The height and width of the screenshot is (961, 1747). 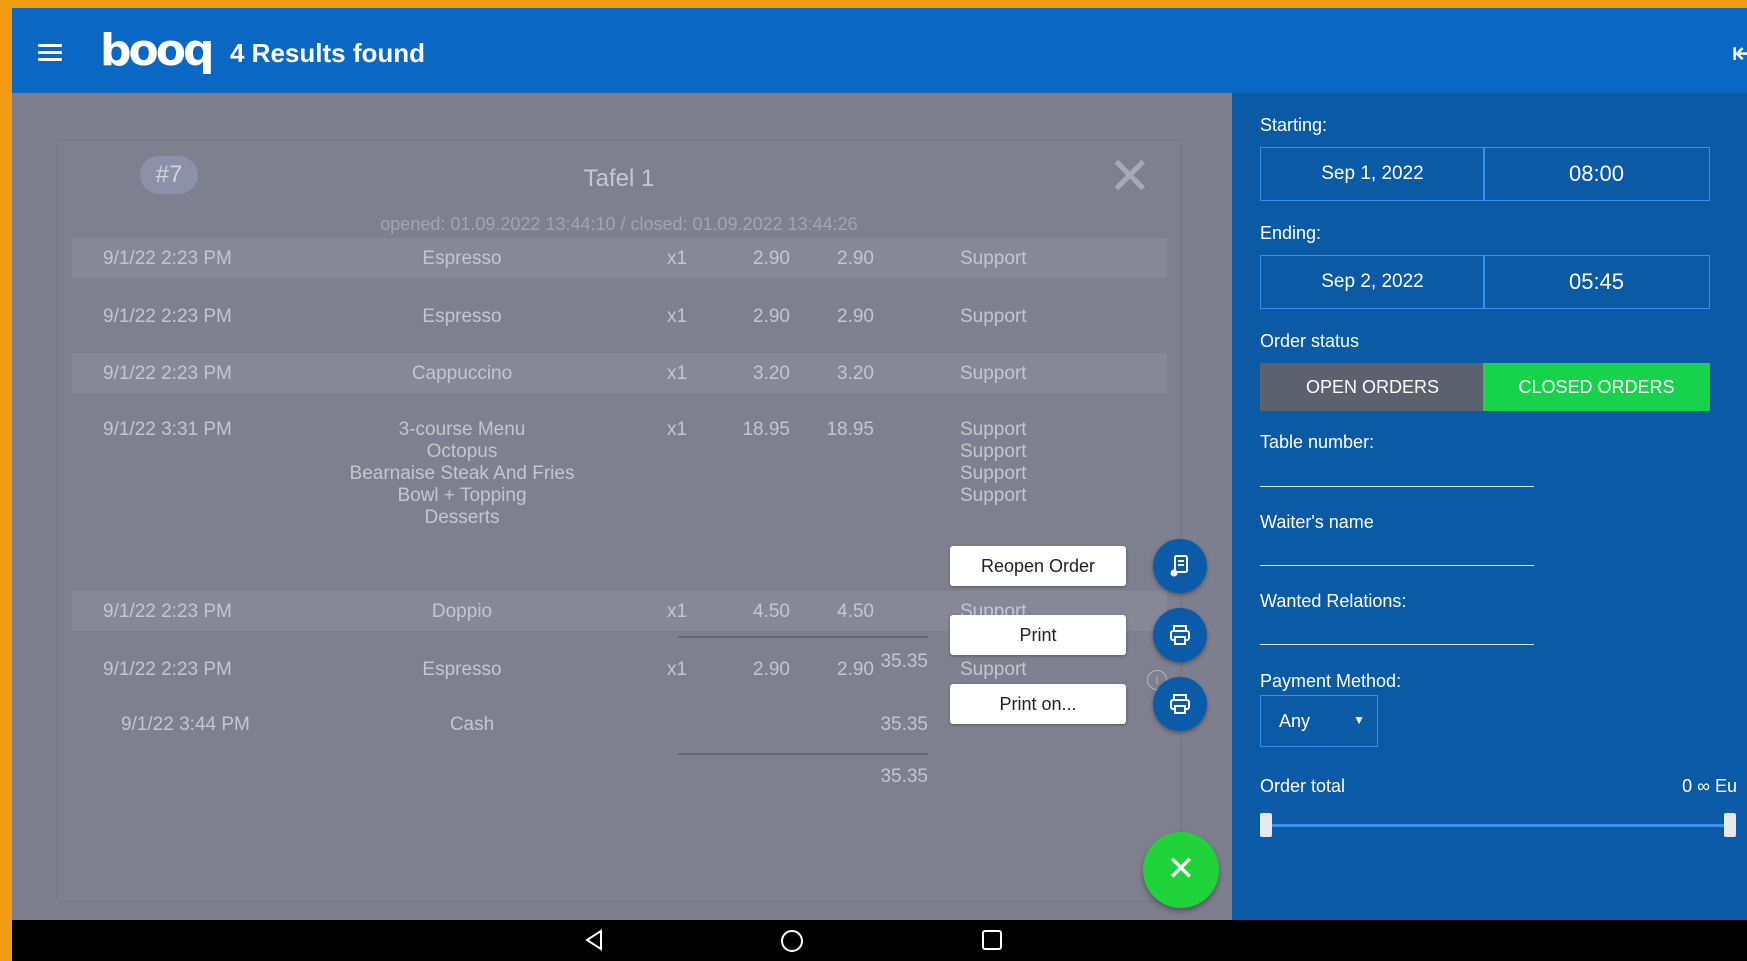 What do you see at coordinates (1730, 825) in the screenshot?
I see `order-total-max-handle` at bounding box center [1730, 825].